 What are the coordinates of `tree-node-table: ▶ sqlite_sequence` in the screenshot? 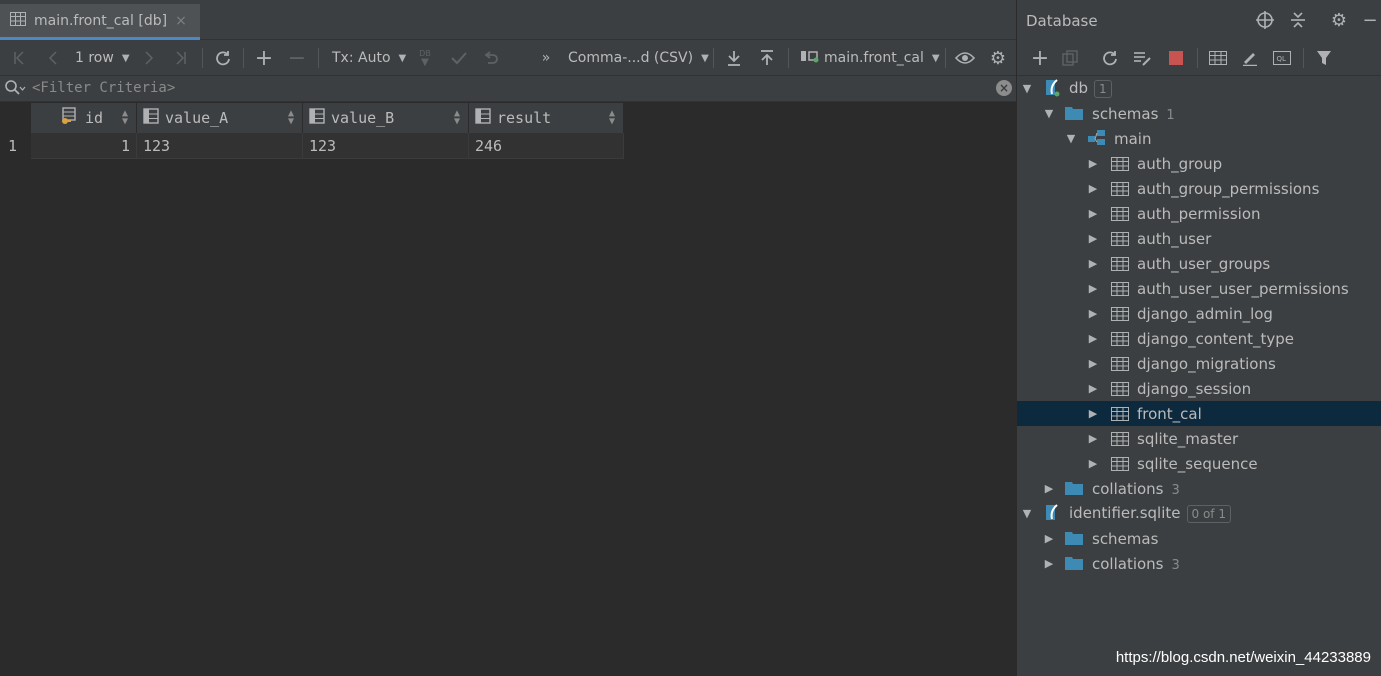 It's located at (1199, 463).